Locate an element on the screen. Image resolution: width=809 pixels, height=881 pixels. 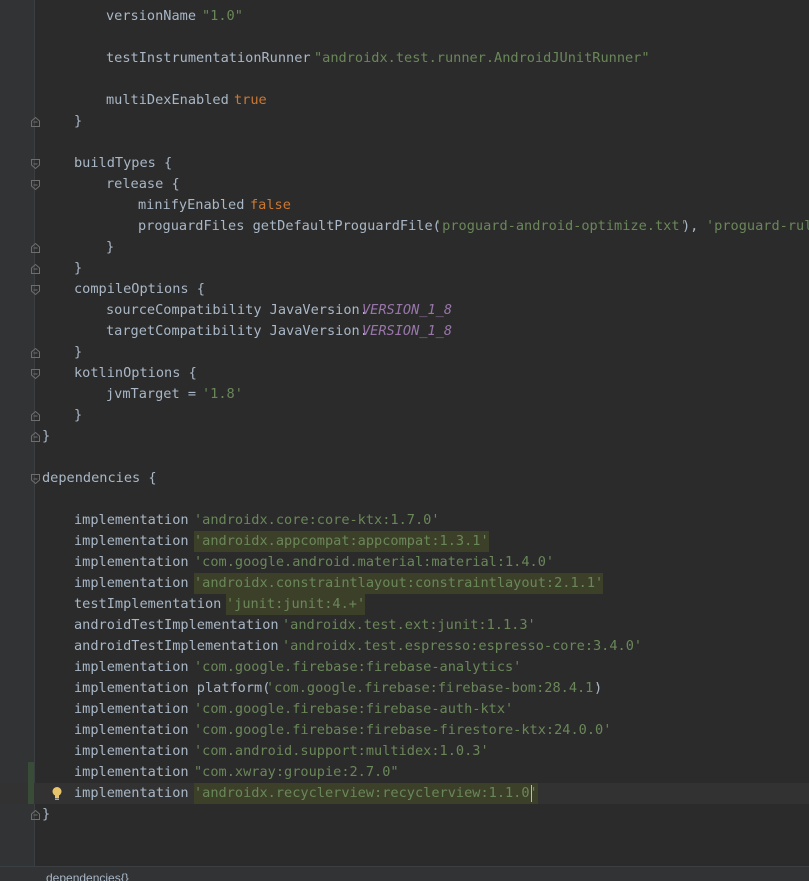
code-token: targetCompatibility JavaVersion. is located at coordinates (237, 331).